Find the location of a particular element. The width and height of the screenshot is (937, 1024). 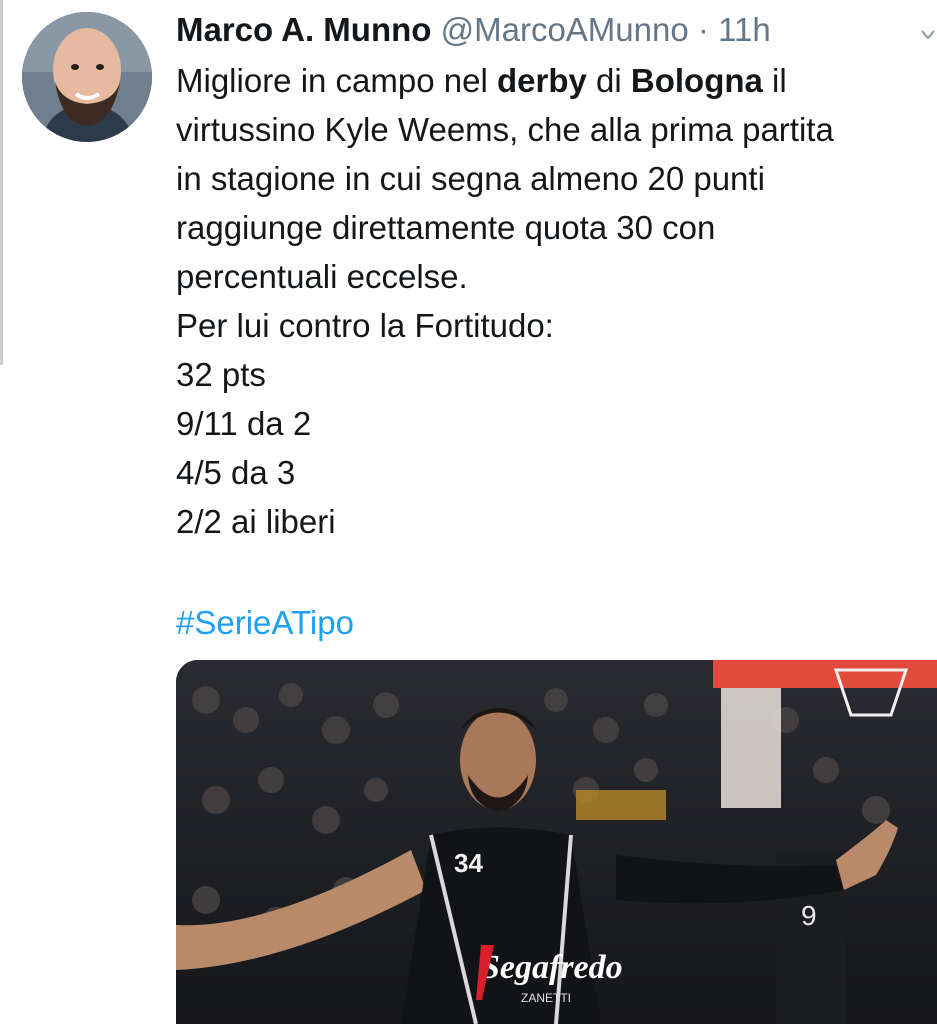

bold-text-bologna: Bologna is located at coordinates (696, 80).